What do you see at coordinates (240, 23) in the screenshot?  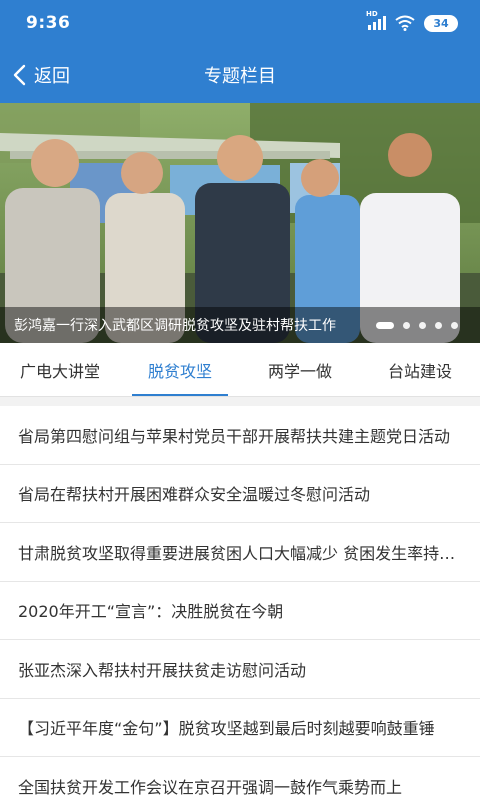 I see `status-bar: 9:36 HD 34` at bounding box center [240, 23].